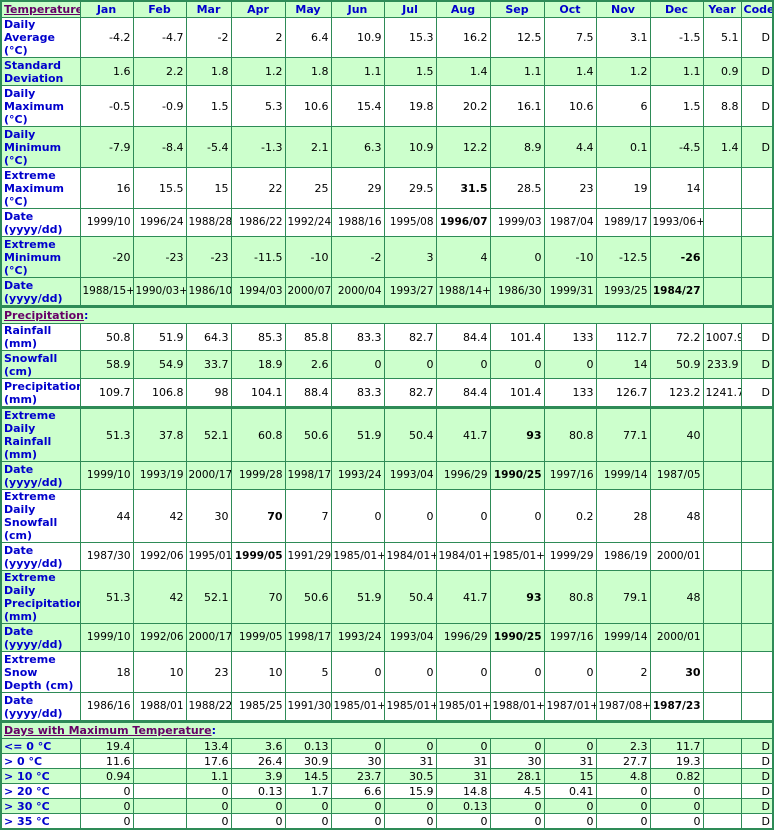 The image size is (775, 830). I want to click on cell-oct: 31, so click(570, 761).